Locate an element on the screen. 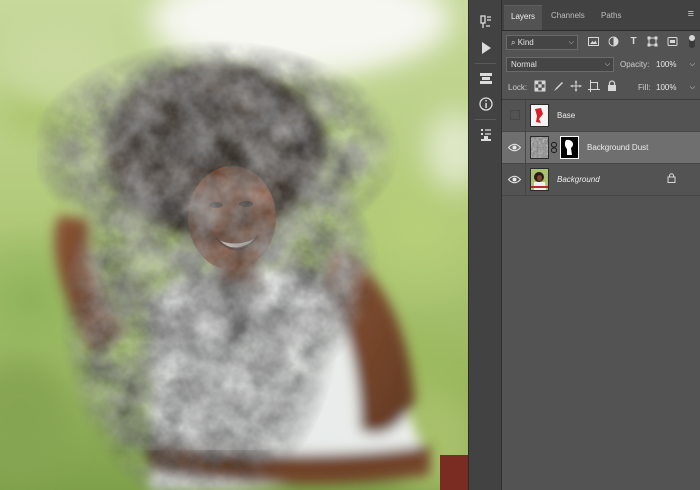 The image size is (700, 490). lock-image-pixels-icon is located at coordinates (558, 86).